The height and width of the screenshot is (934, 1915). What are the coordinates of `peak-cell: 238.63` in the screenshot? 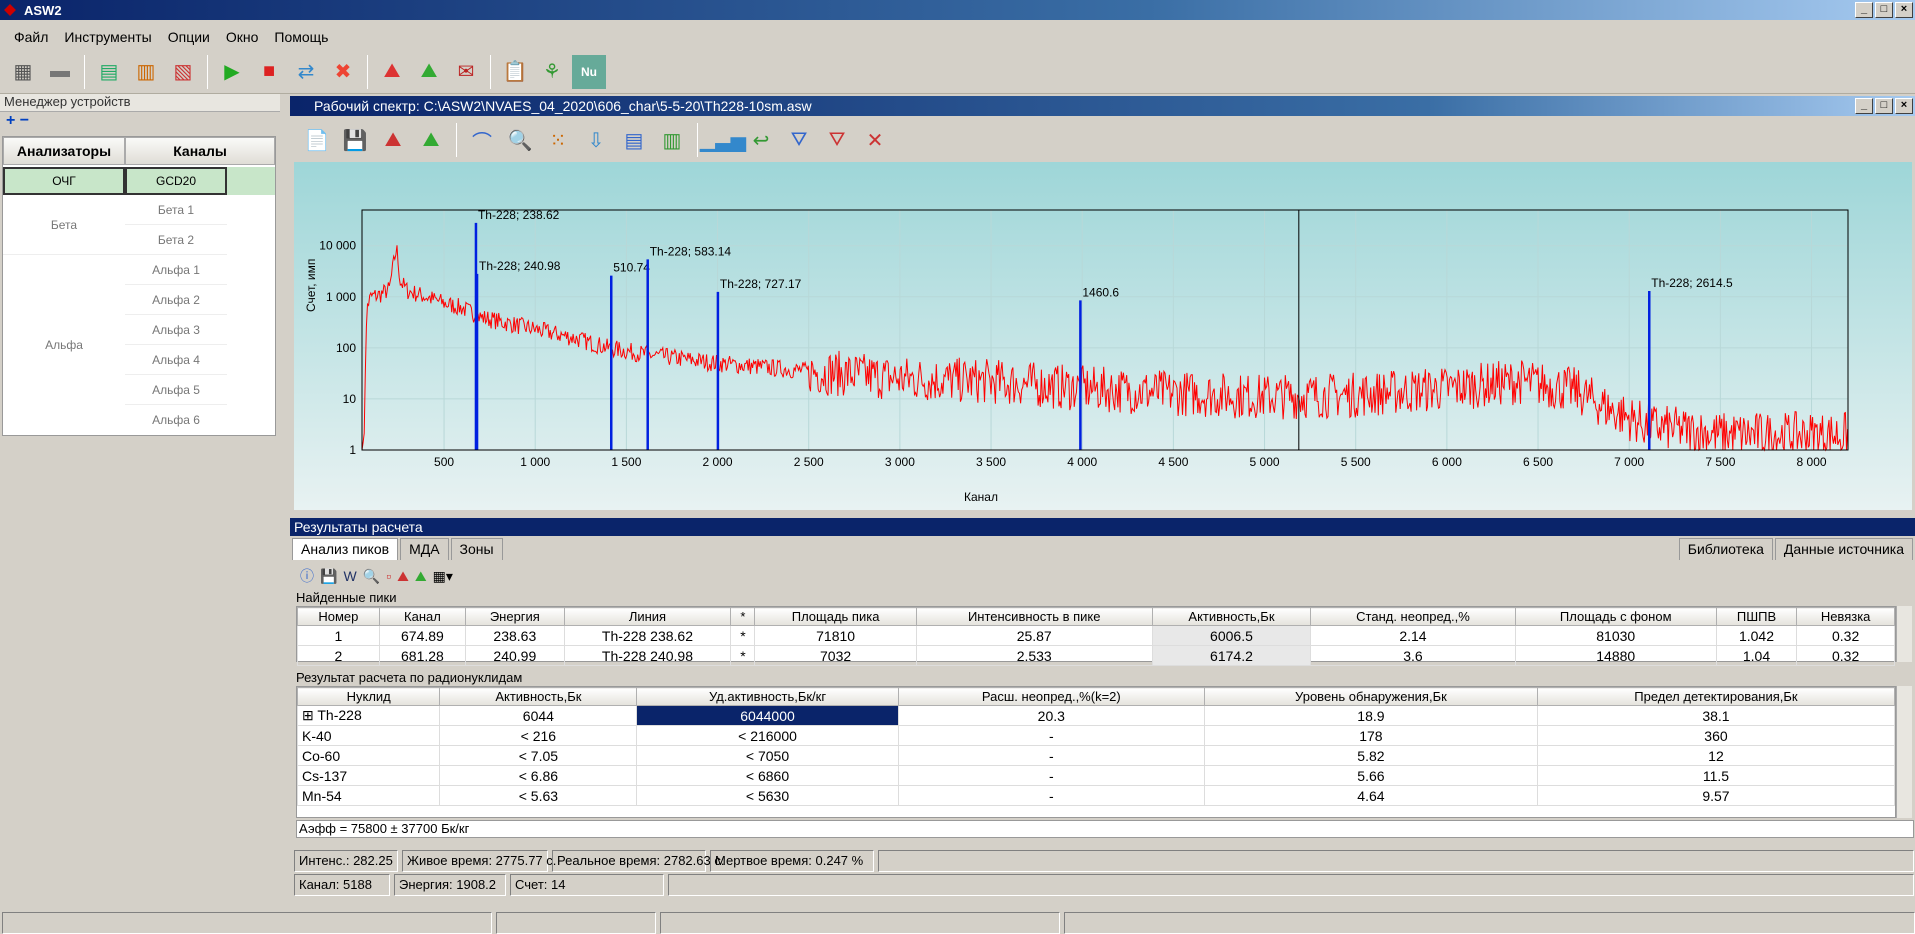 It's located at (515, 635).